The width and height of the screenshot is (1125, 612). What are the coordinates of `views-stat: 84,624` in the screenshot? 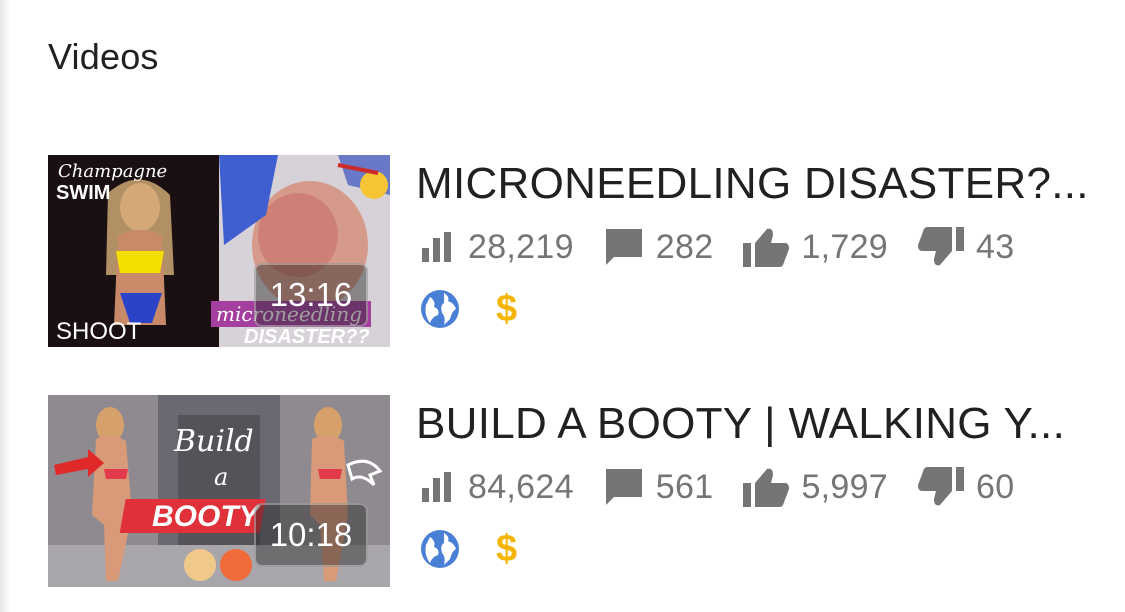 It's located at (497, 487).